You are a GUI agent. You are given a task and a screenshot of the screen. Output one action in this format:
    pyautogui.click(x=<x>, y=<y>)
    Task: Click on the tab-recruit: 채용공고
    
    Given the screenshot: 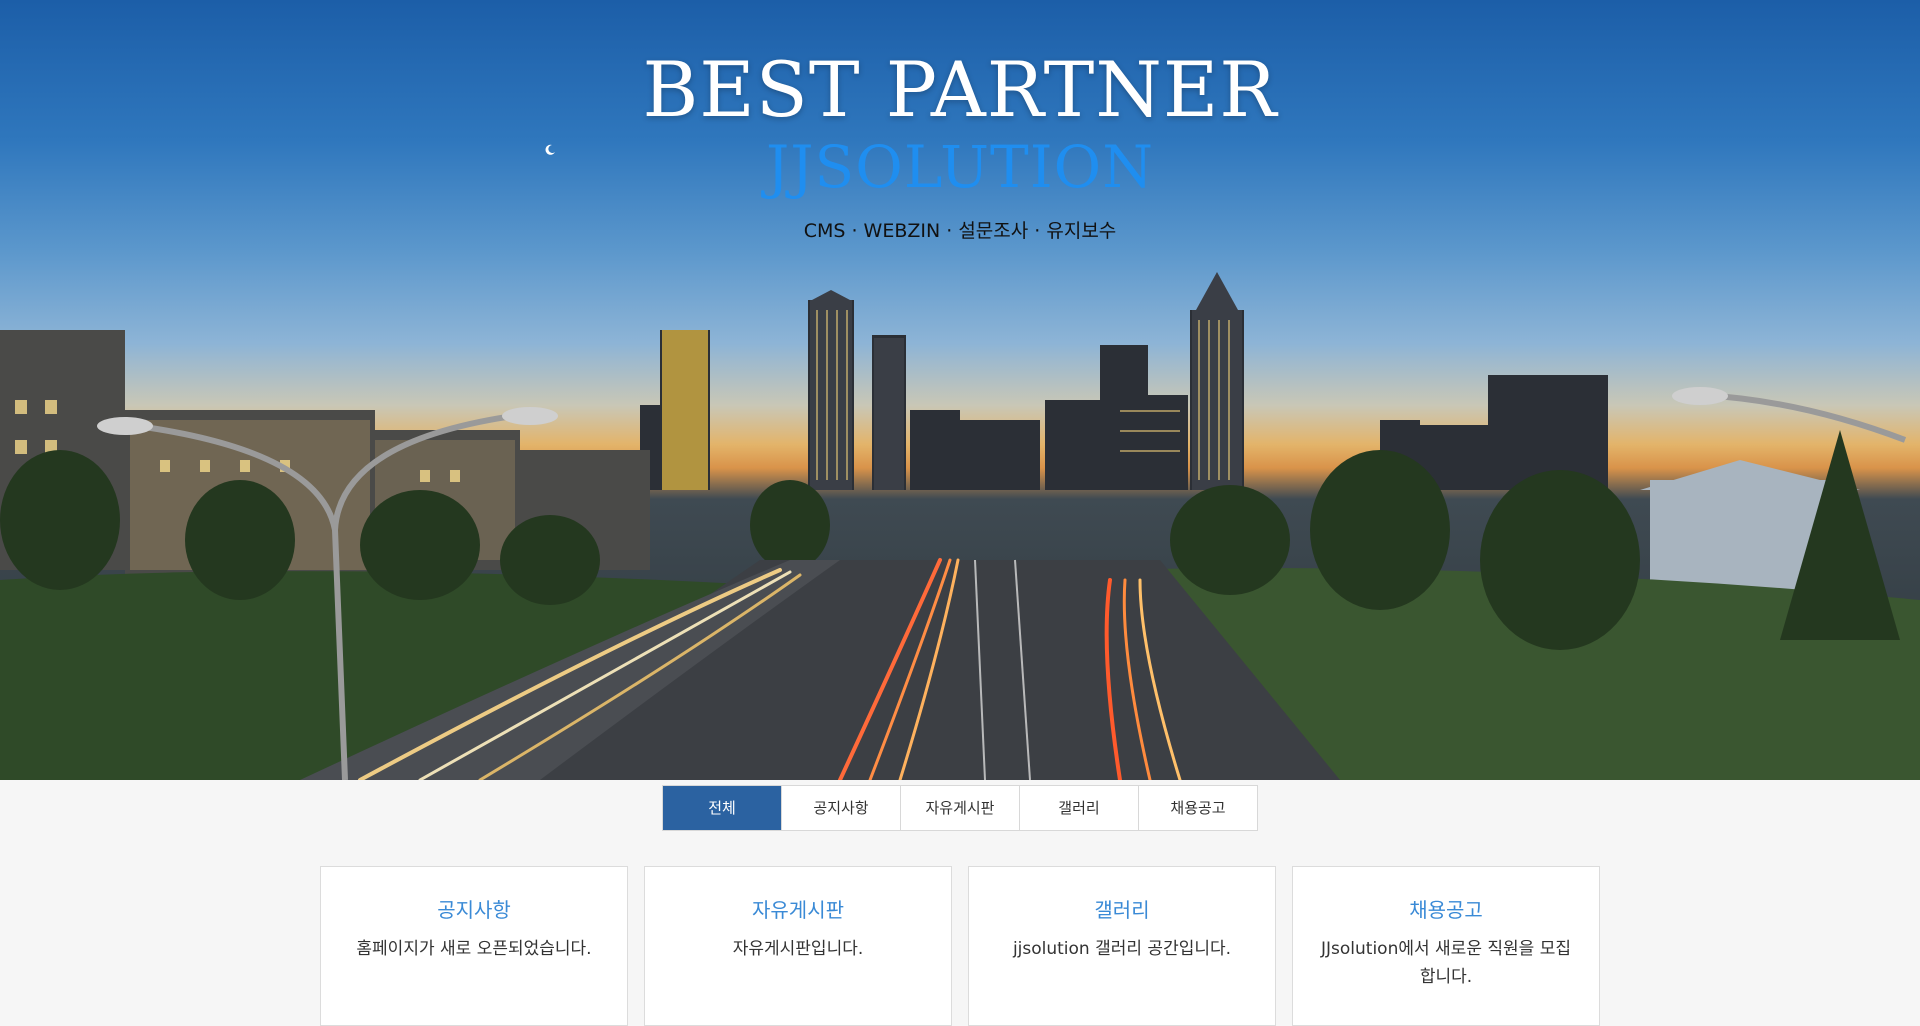 What is the action you would take?
    pyautogui.click(x=1198, y=808)
    